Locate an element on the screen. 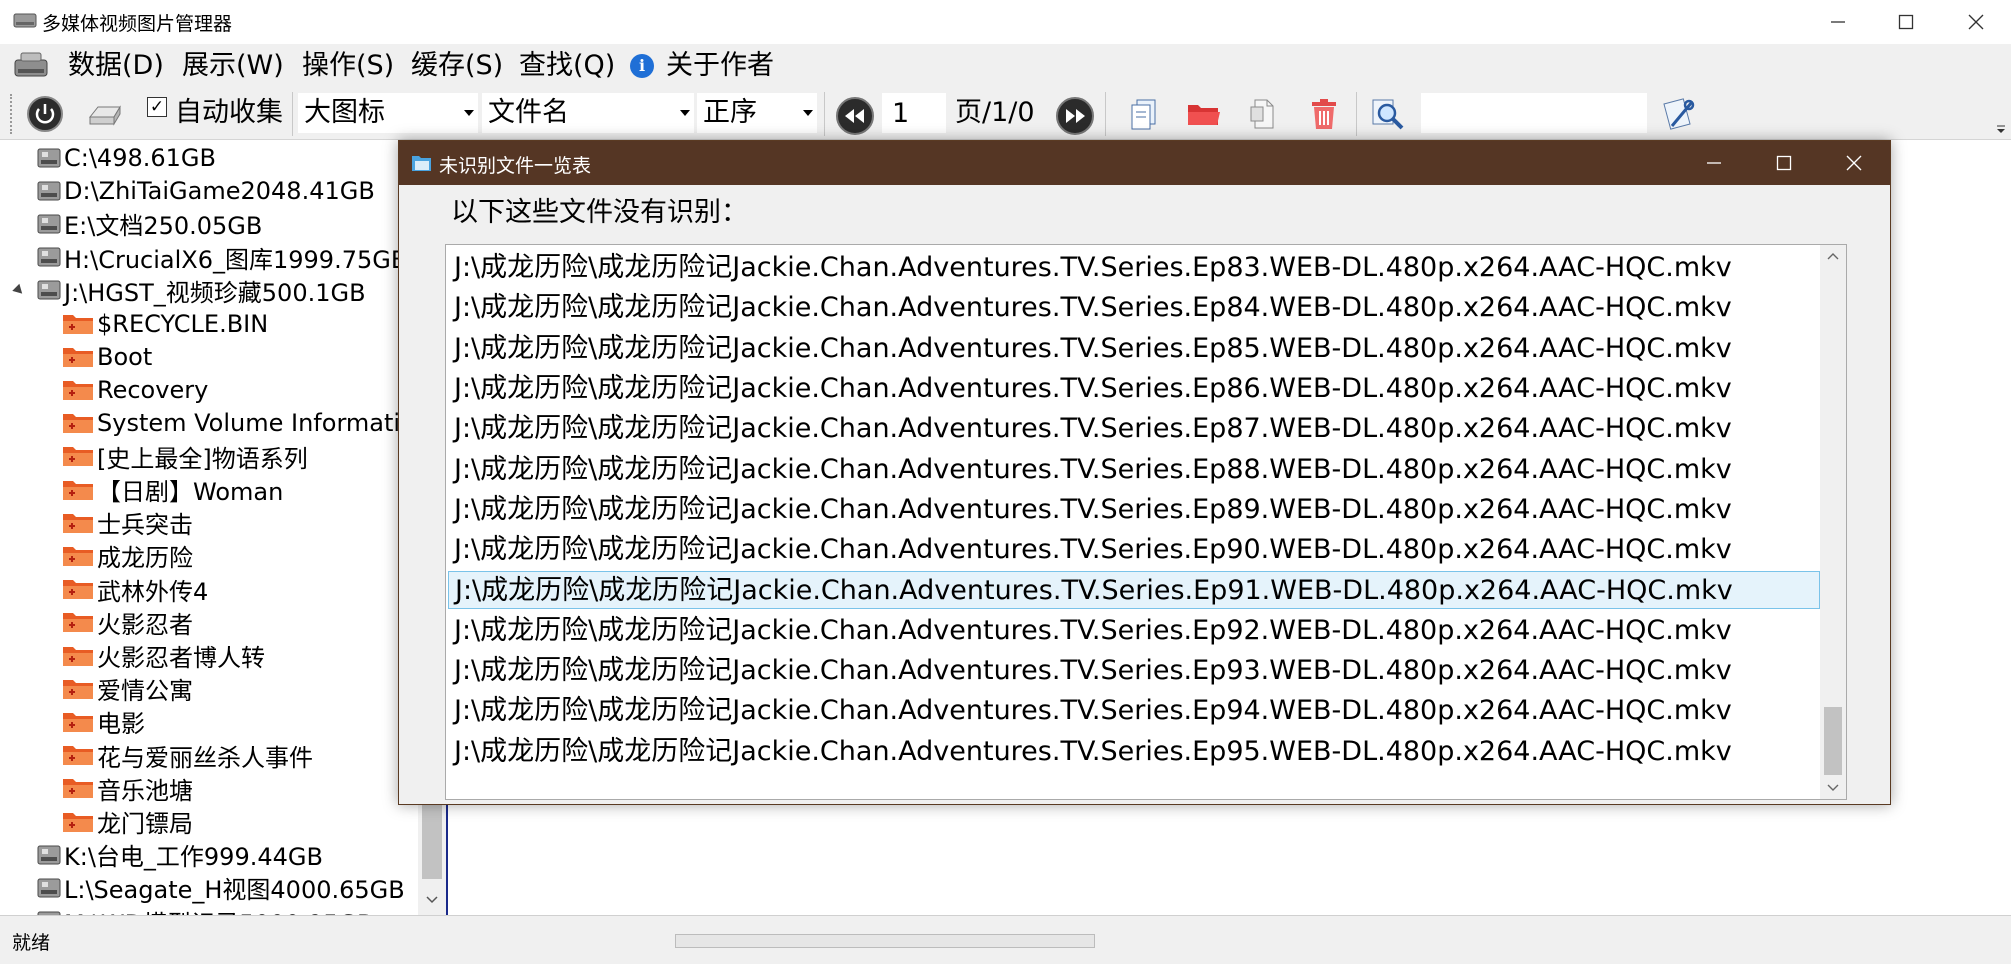 This screenshot has width=2011, height=964. dialog-close-button is located at coordinates (1854, 163).